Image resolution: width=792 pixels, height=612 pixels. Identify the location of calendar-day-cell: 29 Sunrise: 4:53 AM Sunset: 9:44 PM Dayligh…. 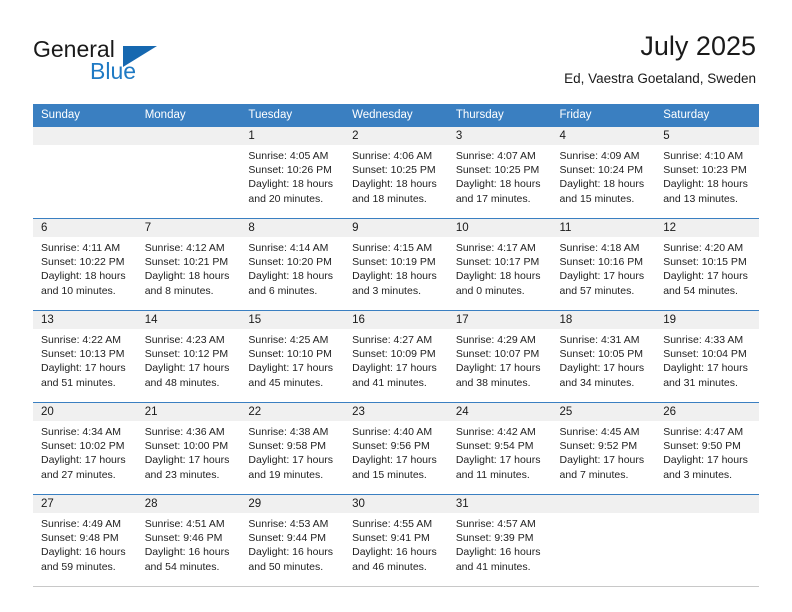
(292, 540).